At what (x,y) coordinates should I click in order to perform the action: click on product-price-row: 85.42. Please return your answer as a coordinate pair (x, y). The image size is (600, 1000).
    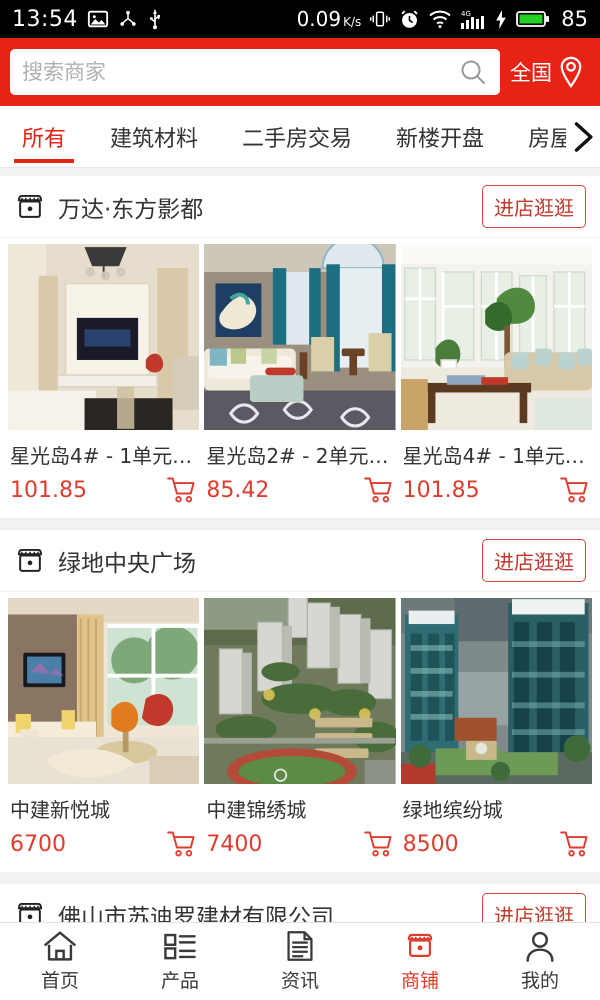
    Looking at the image, I should click on (299, 492).